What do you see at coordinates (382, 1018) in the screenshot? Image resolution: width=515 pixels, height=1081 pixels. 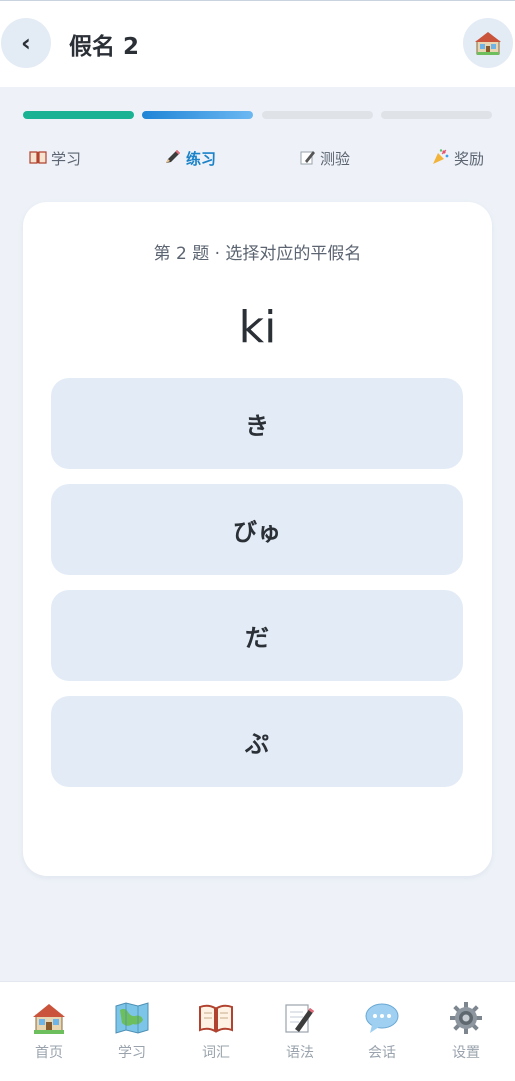 I see `speech-bubble-icon` at bounding box center [382, 1018].